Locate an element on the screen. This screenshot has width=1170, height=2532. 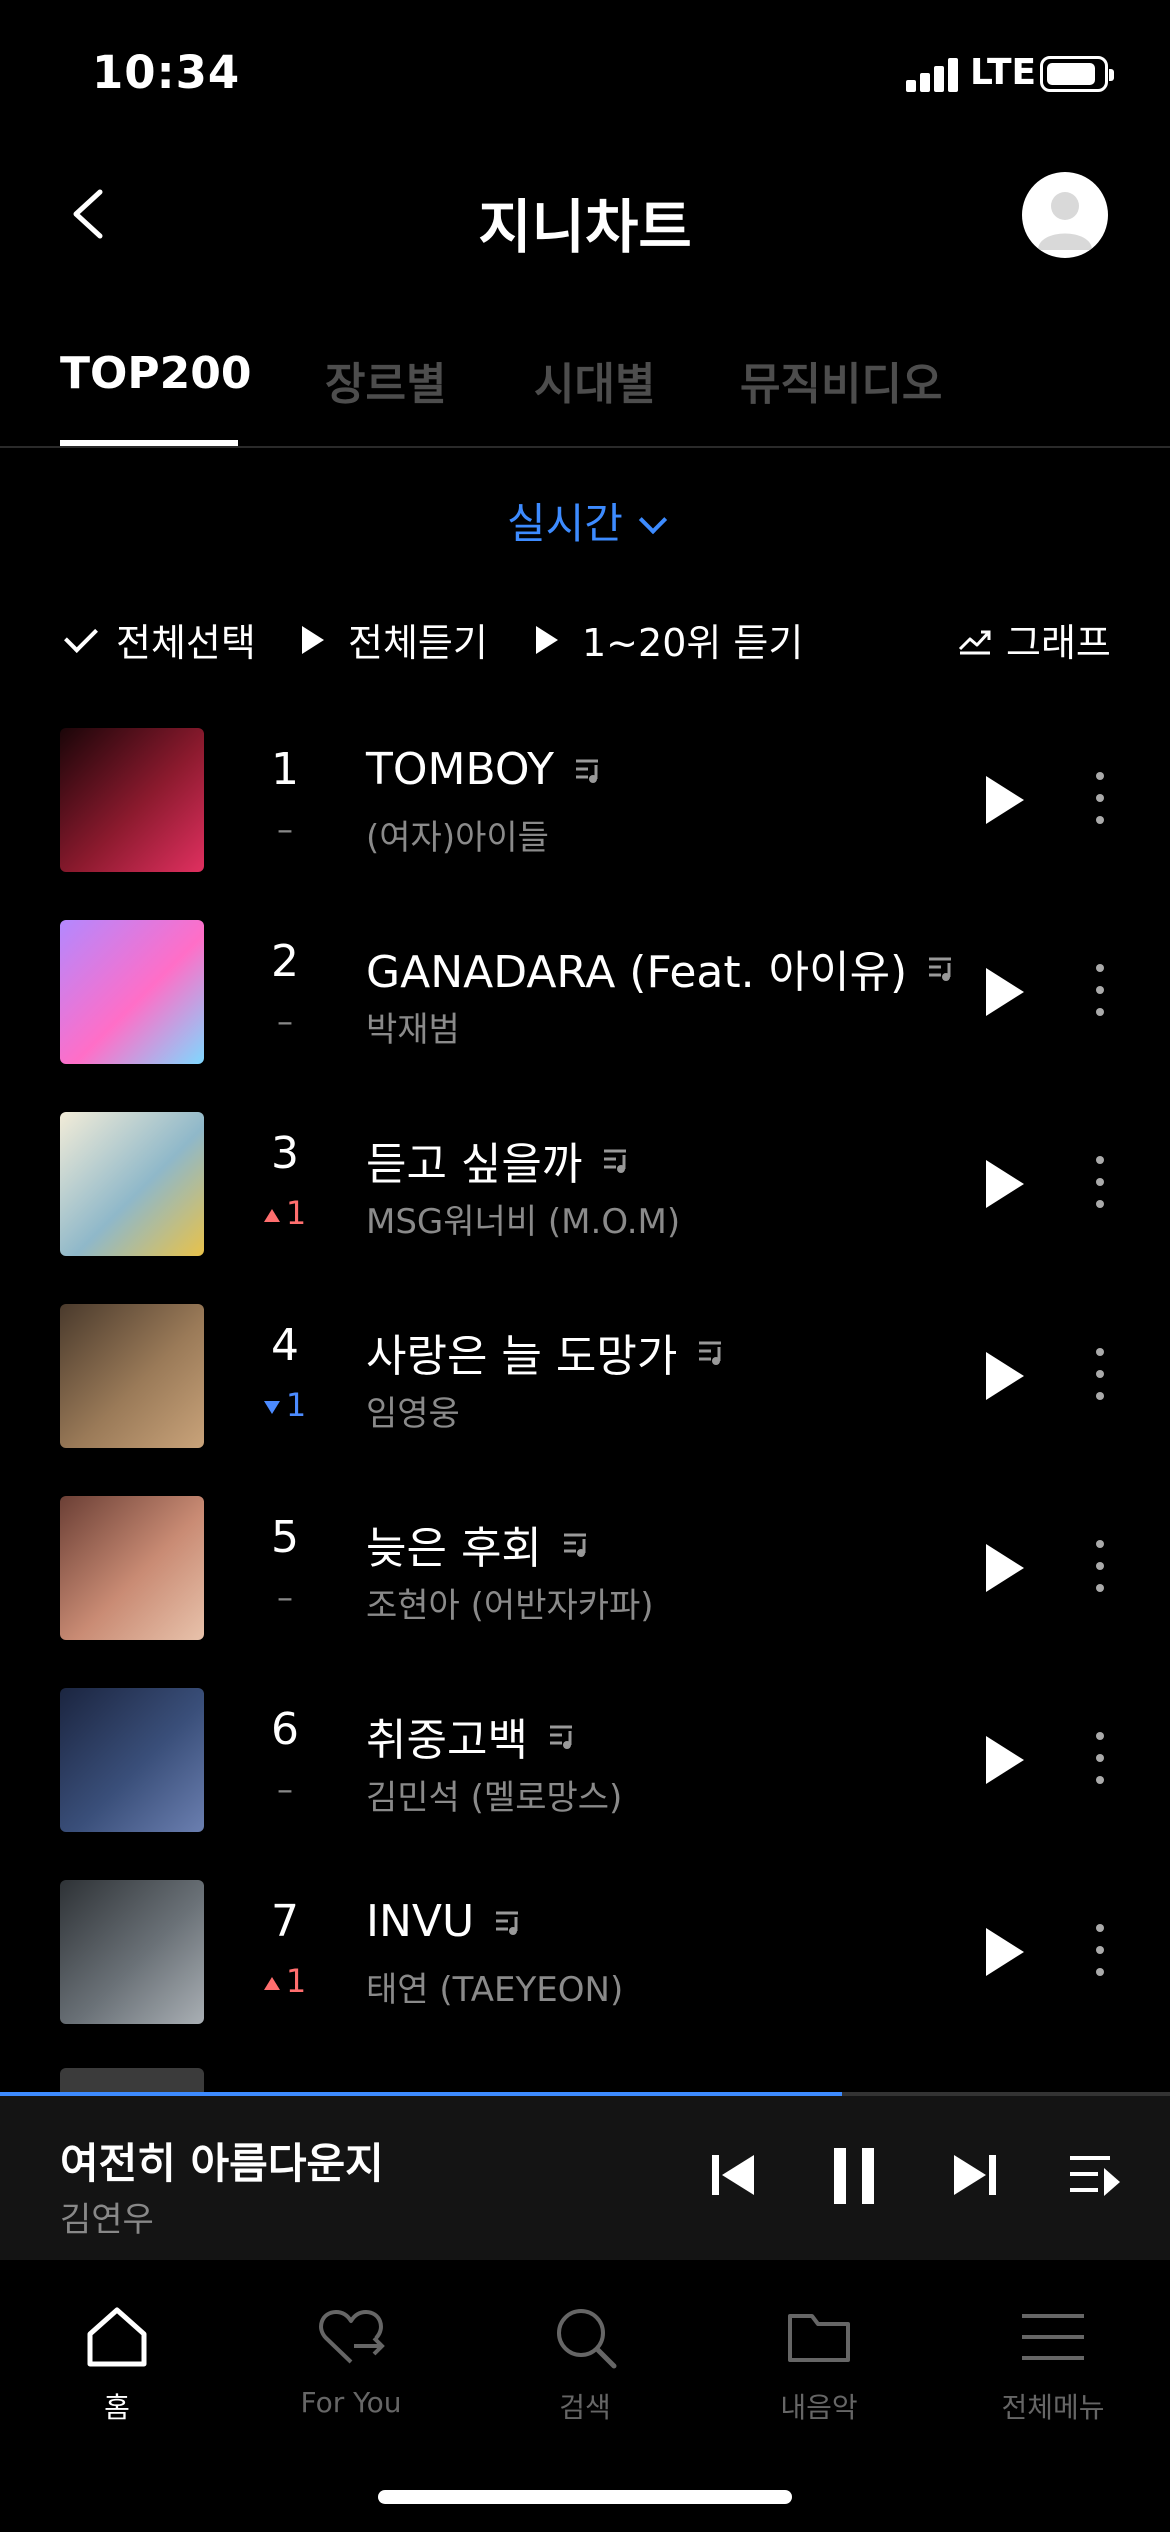
chart-row: 7 1 INVU 태연 (TAEYEON) is located at coordinates (585, 1968).